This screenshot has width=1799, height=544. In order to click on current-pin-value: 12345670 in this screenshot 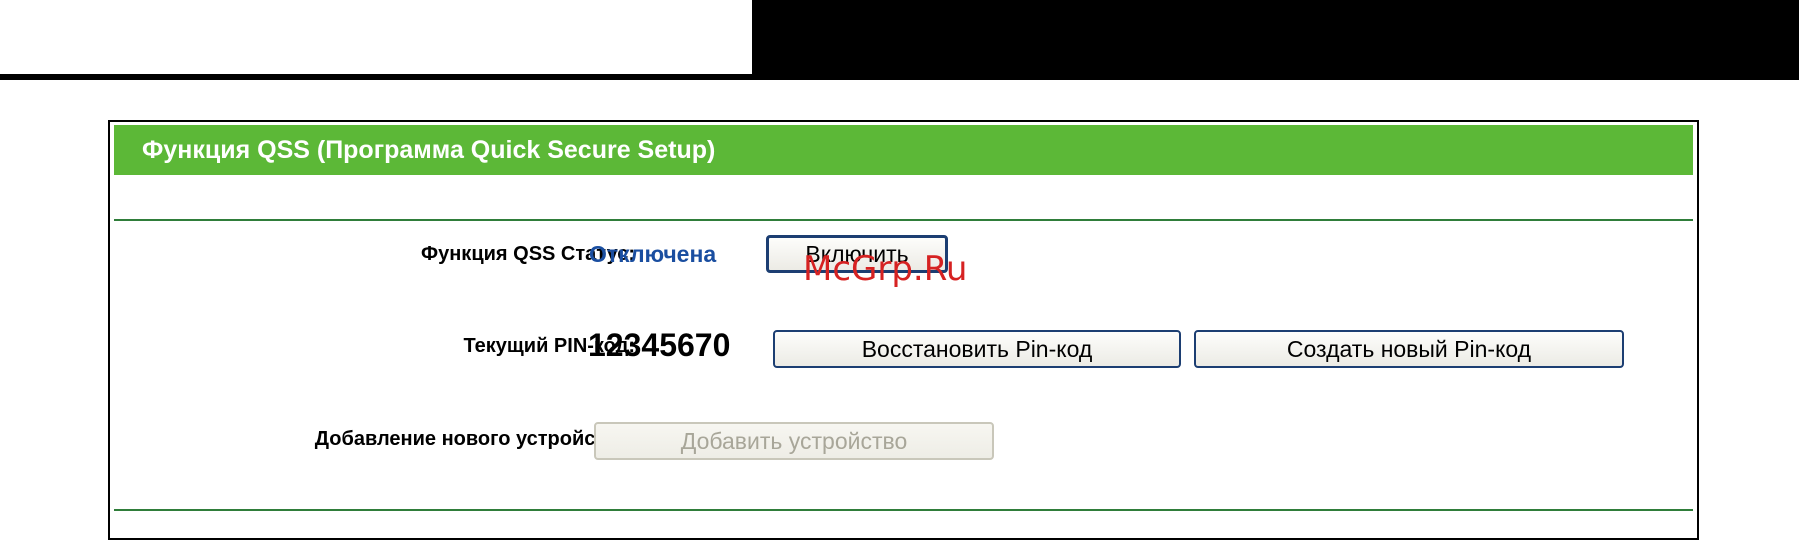, I will do `click(659, 345)`.